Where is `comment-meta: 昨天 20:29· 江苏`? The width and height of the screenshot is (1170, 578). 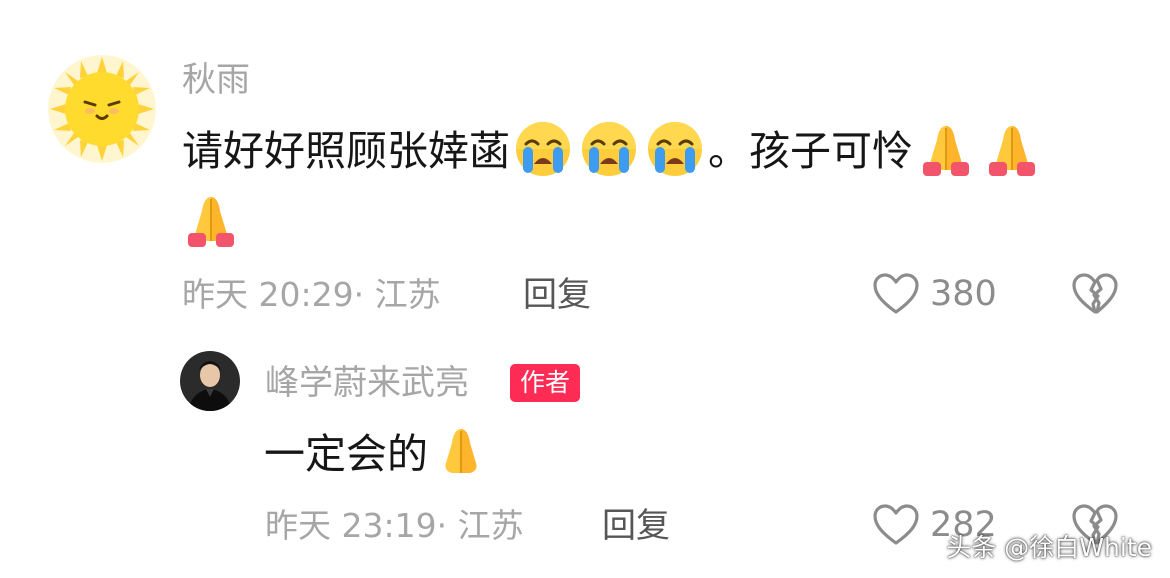 comment-meta: 昨天 20:29· 江苏 is located at coordinates (311, 295).